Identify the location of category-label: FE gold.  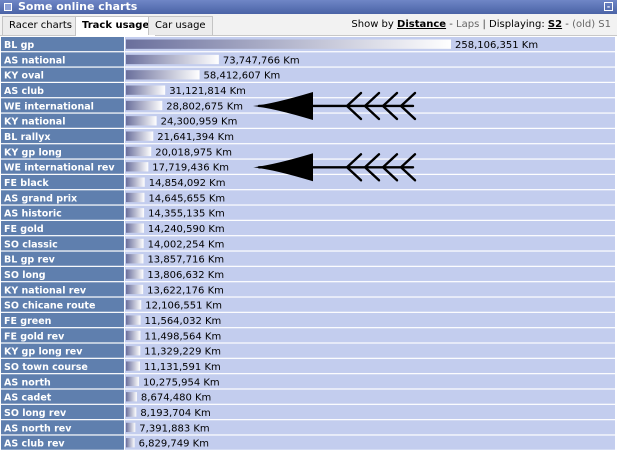
(24, 229).